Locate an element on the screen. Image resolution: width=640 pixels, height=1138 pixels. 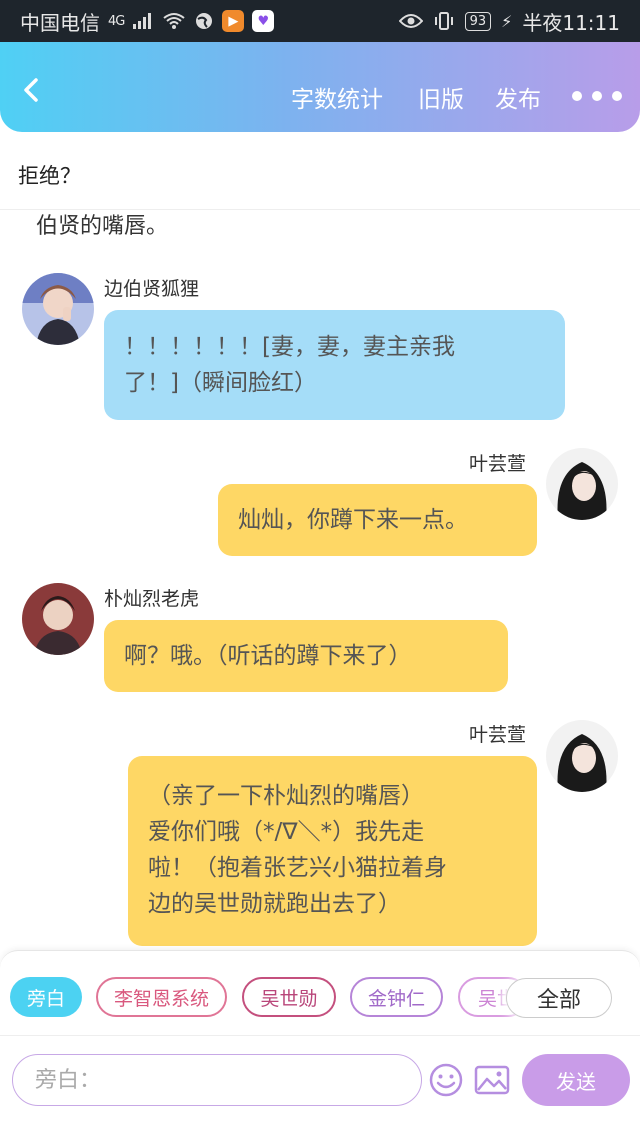
message-line: ！！！！！！[妻，妻，妻主亲我 is located at coordinates (289, 347).